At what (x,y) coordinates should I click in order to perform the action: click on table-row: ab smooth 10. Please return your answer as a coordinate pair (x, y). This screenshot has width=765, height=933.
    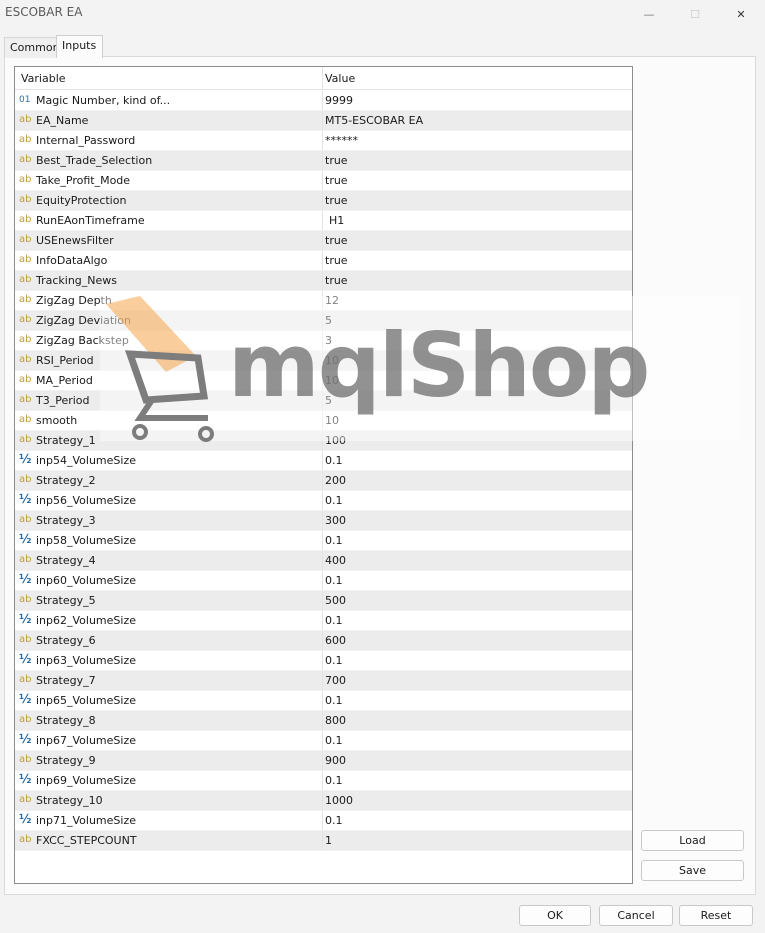
    Looking at the image, I should click on (323, 421).